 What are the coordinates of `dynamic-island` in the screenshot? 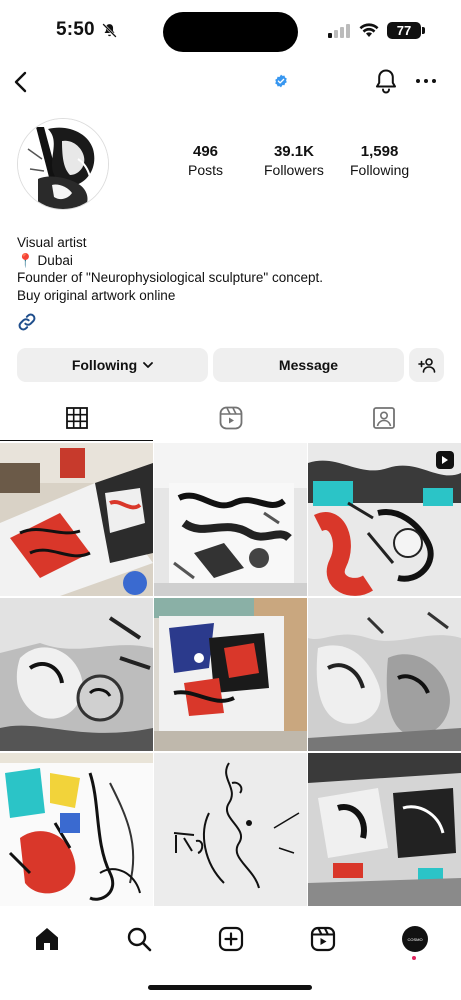 It's located at (230, 32).